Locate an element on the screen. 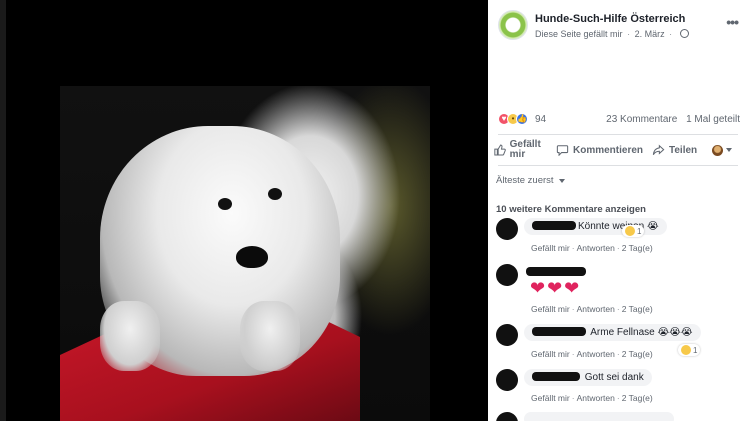 The height and width of the screenshot is (421, 748). share-button: Teilen is located at coordinates (674, 150).